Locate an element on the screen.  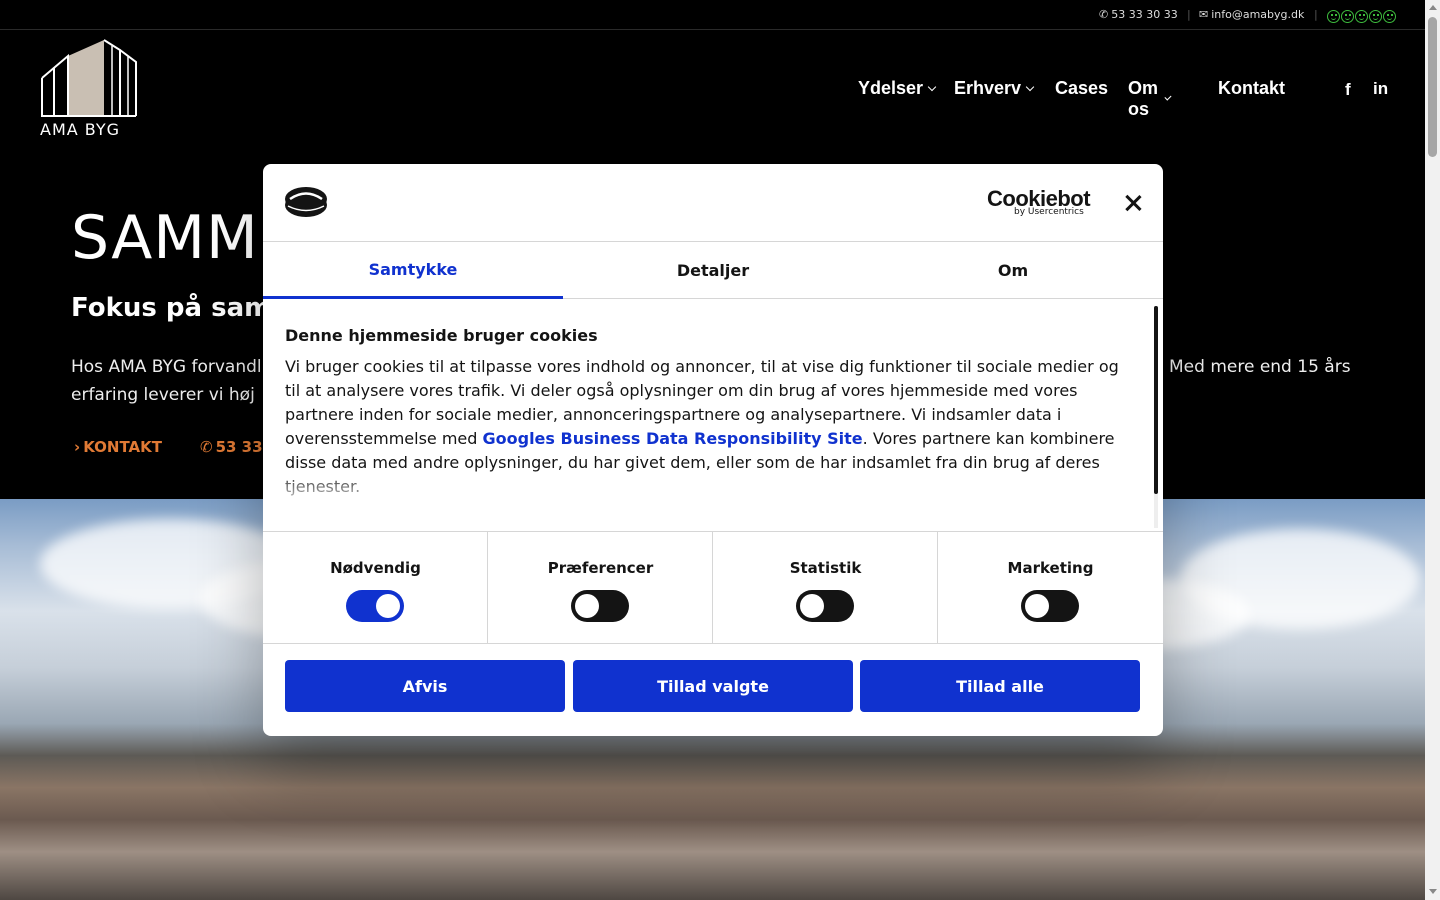
topbar-email-link: ✉ info@amabyg.dk is located at coordinates (1251, 14).